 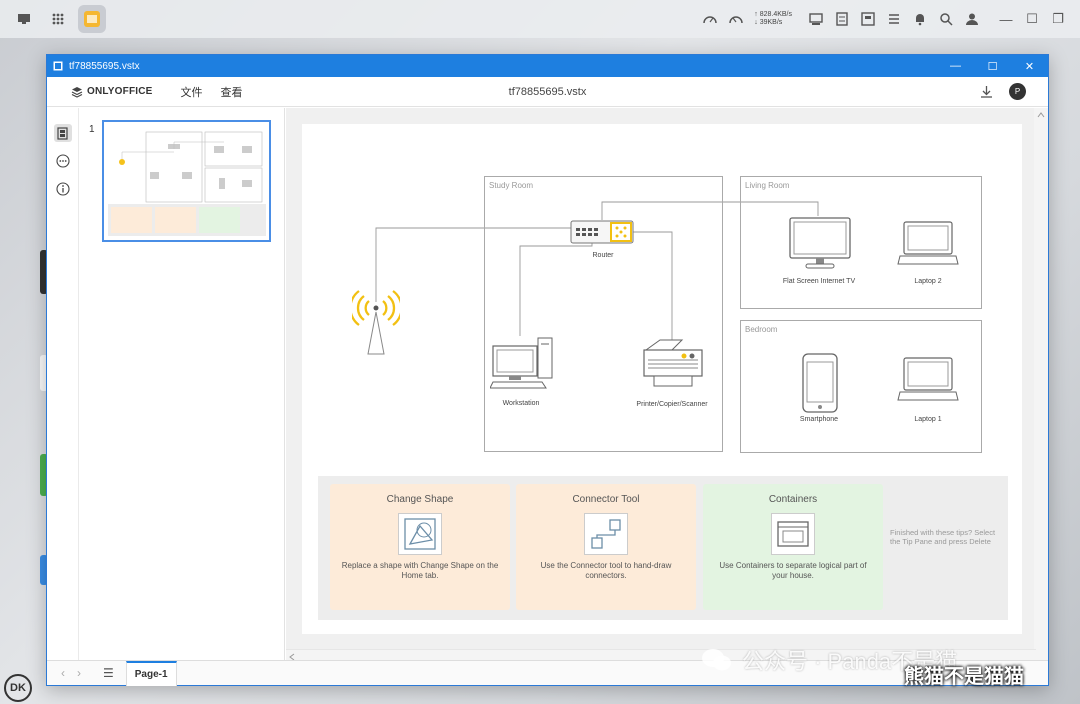 I want to click on laptop-1-icon, so click(x=928, y=382).